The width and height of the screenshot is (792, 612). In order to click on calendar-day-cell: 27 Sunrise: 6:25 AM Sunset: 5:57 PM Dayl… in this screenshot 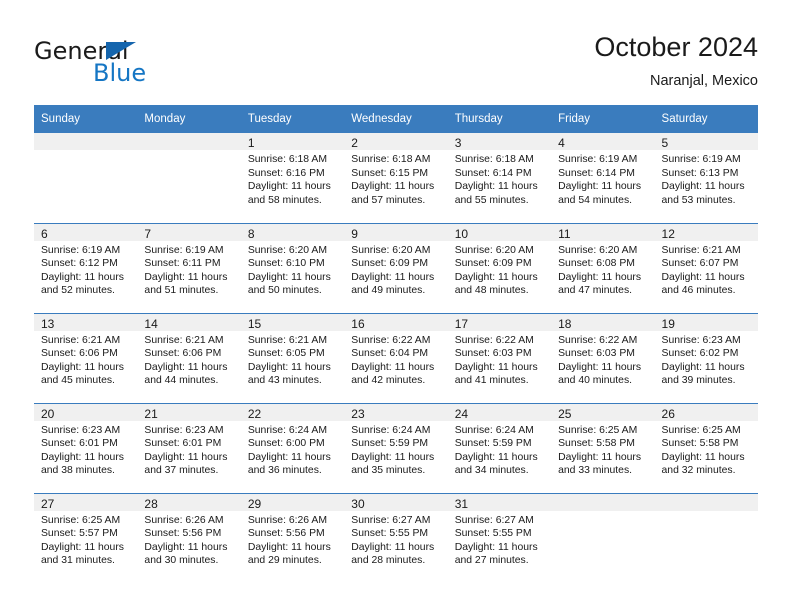, I will do `click(86, 537)`.